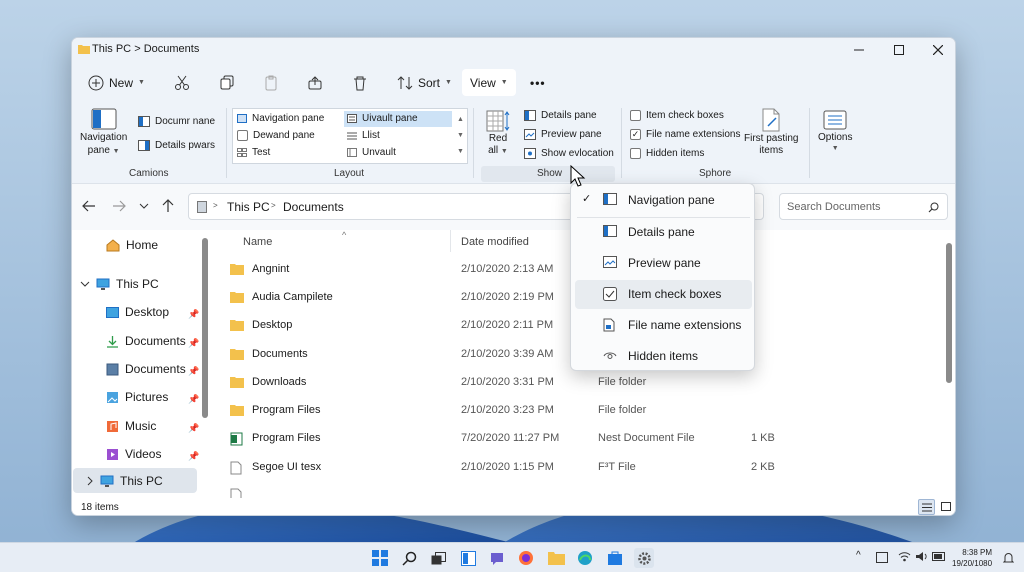 The height and width of the screenshot is (572, 1024). I want to click on sidebar-item-label: Videos, so click(143, 454).